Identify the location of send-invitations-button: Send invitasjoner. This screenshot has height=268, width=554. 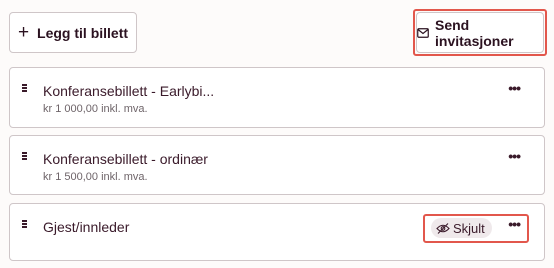
(480, 32).